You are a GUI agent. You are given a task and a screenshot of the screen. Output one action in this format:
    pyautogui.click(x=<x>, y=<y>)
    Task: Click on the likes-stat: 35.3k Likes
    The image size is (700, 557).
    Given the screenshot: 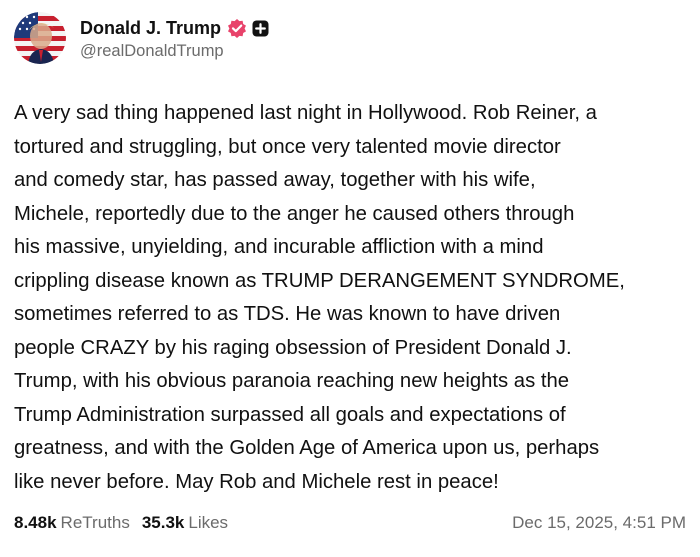 What is the action you would take?
    pyautogui.click(x=185, y=523)
    